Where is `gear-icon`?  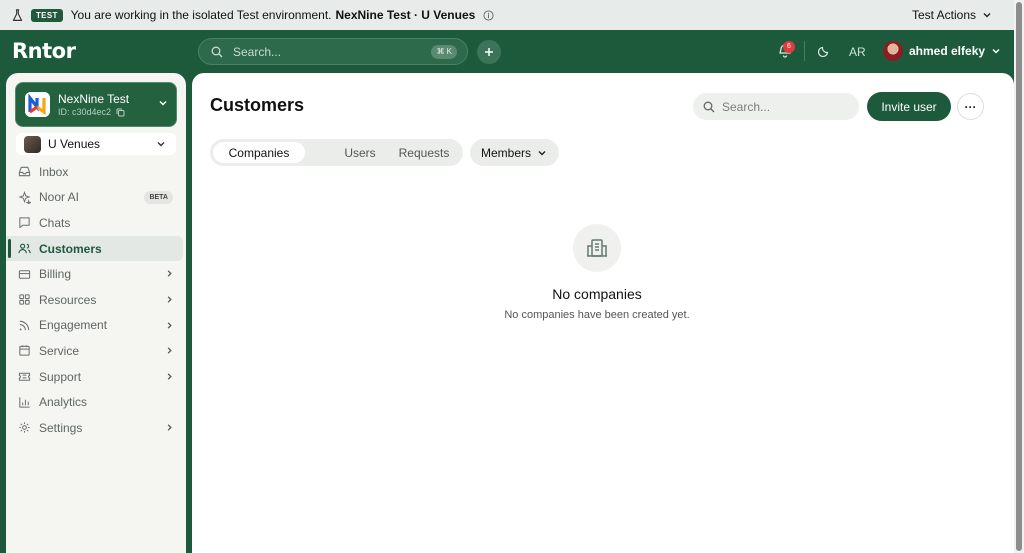 gear-icon is located at coordinates (24, 427).